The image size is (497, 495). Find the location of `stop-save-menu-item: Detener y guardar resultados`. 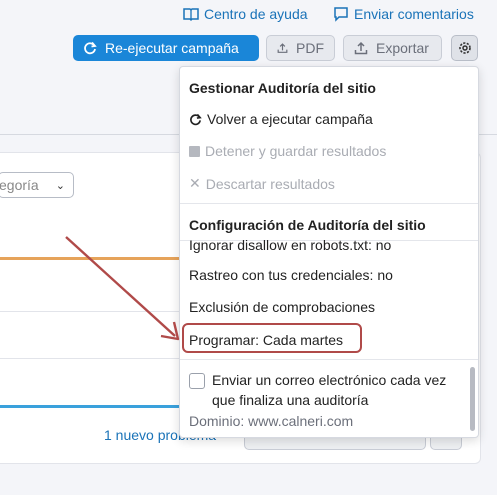

stop-save-menu-item: Detener y guardar resultados is located at coordinates (287, 151).